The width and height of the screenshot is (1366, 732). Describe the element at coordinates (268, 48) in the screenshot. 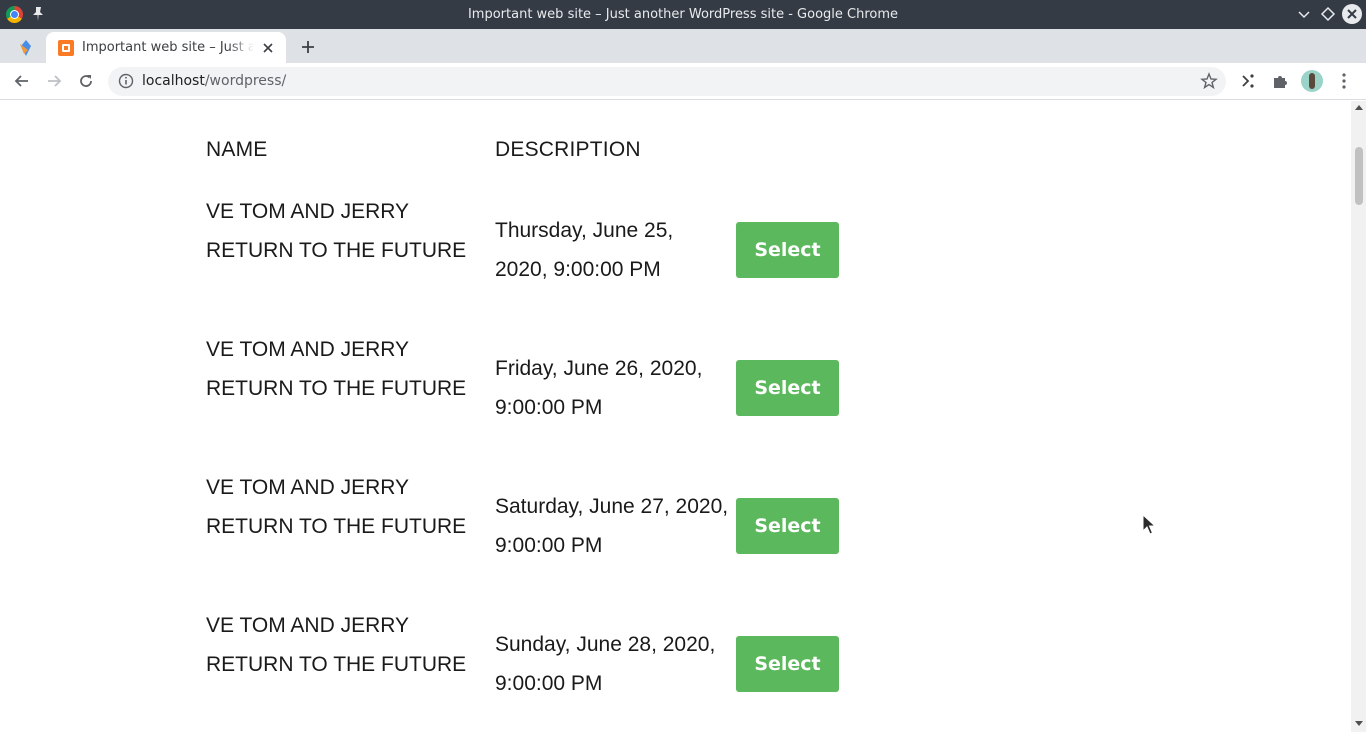

I see `close-tab-icon` at that location.